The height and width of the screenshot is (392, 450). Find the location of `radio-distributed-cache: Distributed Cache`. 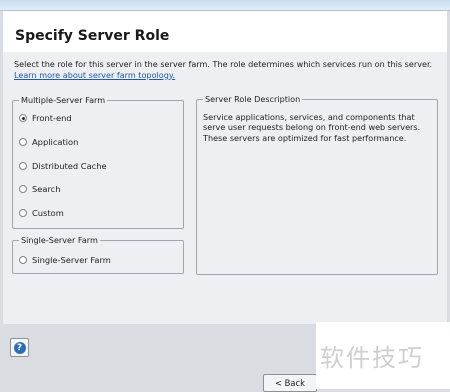

radio-distributed-cache: Distributed Cache is located at coordinates (63, 166).